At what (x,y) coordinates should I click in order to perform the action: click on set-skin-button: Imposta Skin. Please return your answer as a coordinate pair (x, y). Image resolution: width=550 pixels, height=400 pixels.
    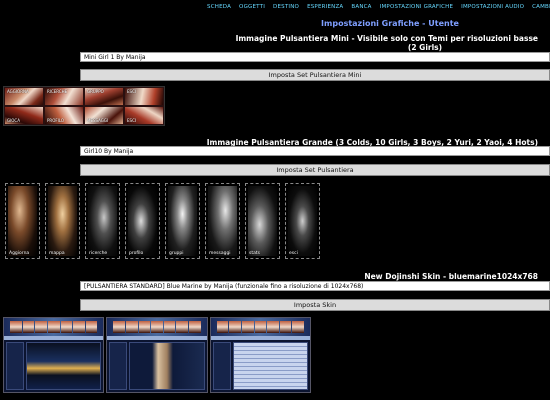
    Looking at the image, I should click on (315, 305).